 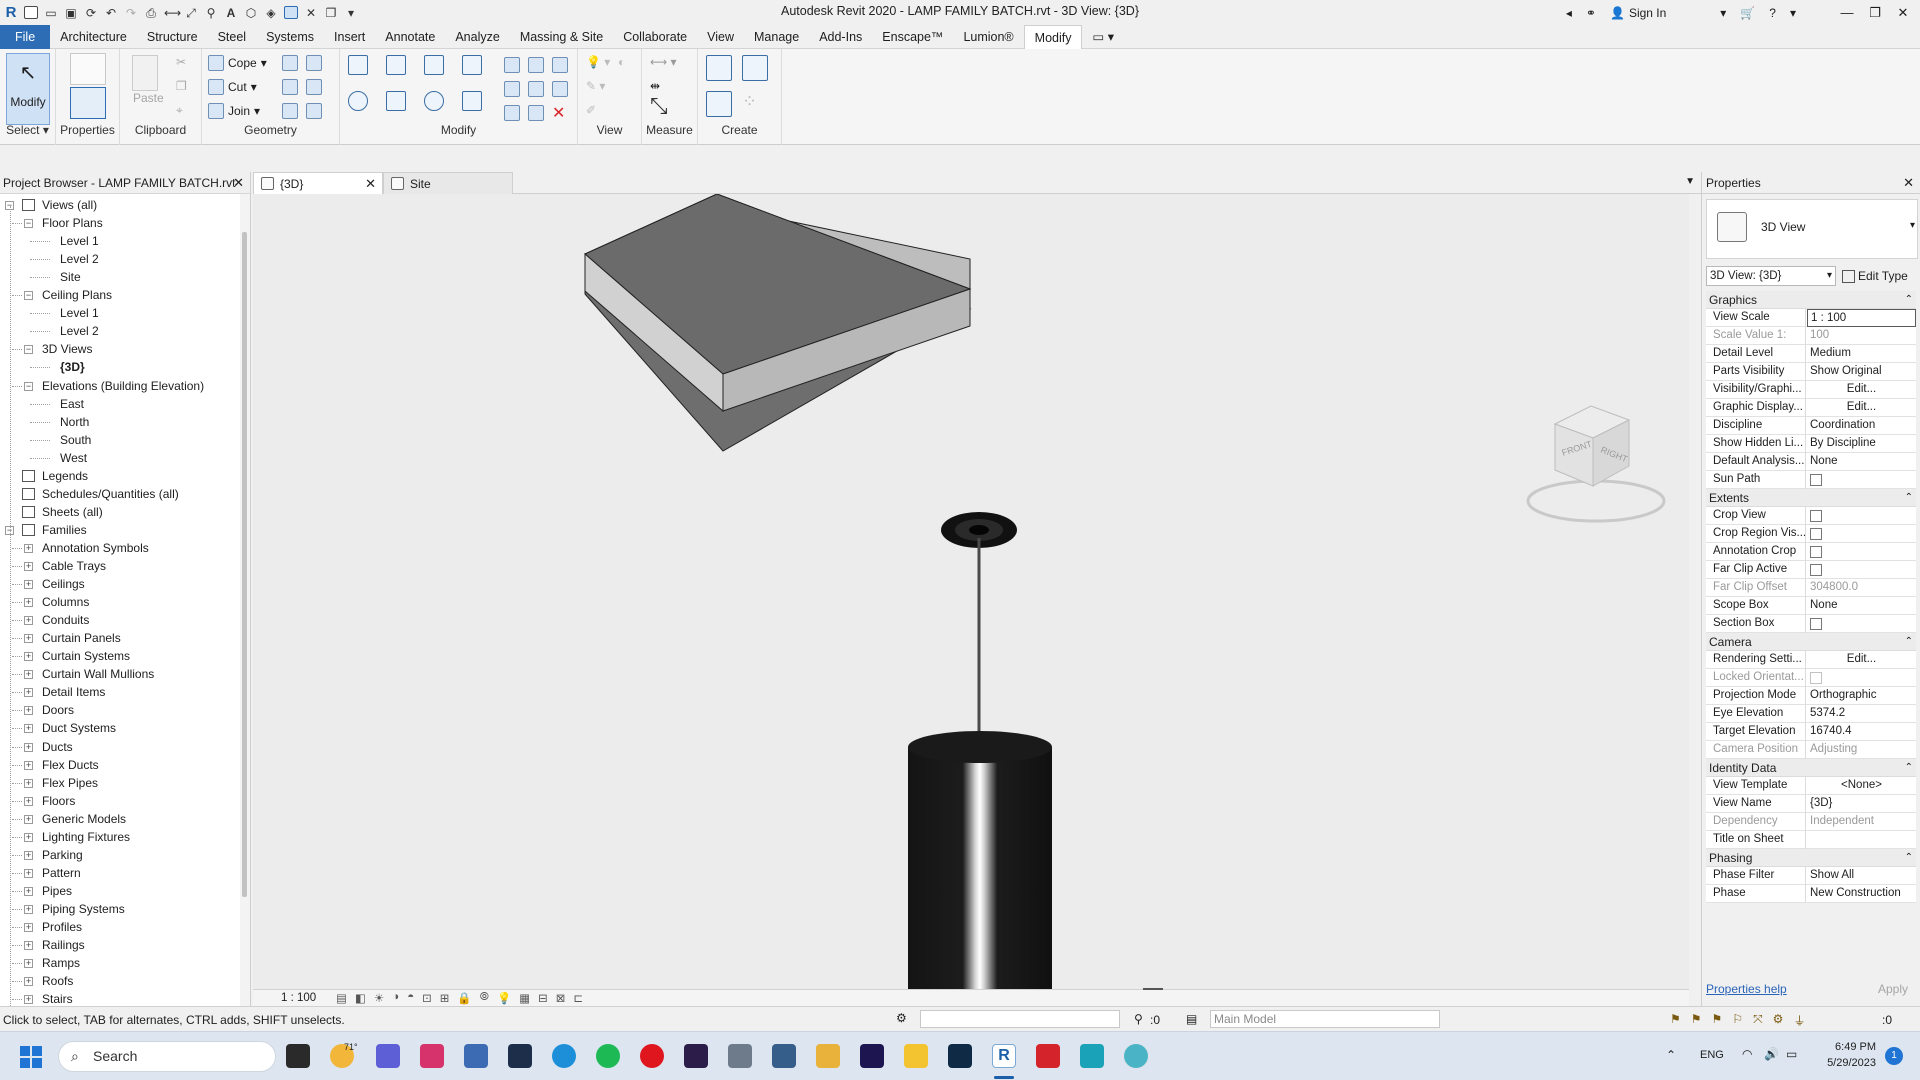 What do you see at coordinates (358, 65) in the screenshot?
I see `align-icon` at bounding box center [358, 65].